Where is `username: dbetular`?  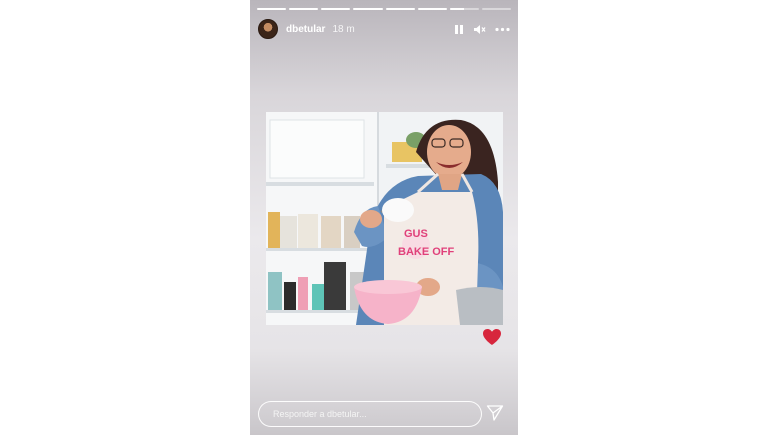 username: dbetular is located at coordinates (305, 29).